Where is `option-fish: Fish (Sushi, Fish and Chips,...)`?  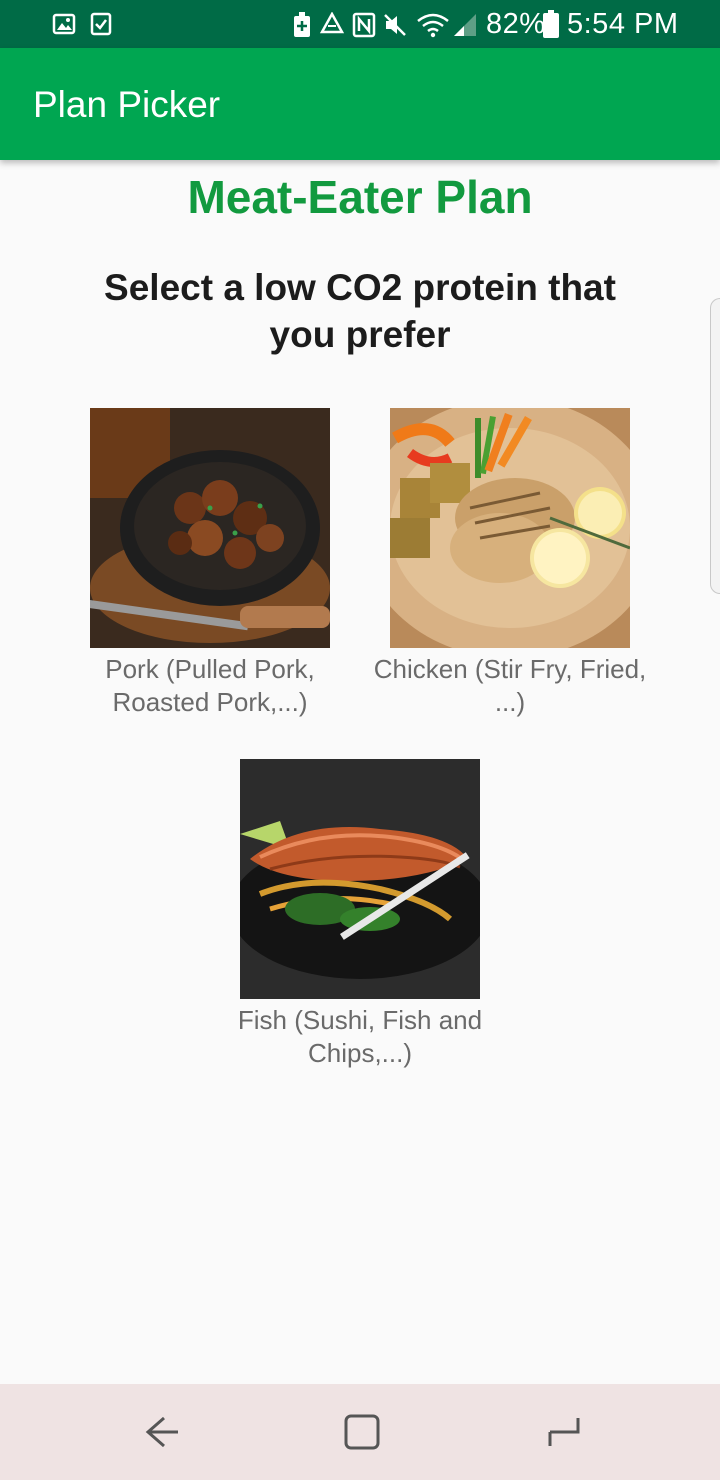
option-fish: Fish (Sushi, Fish and Chips,...) is located at coordinates (360, 914).